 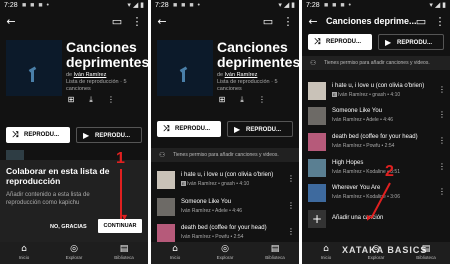 What do you see at coordinates (275, 249) in the screenshot?
I see `library-icon: ▤` at bounding box center [275, 249].